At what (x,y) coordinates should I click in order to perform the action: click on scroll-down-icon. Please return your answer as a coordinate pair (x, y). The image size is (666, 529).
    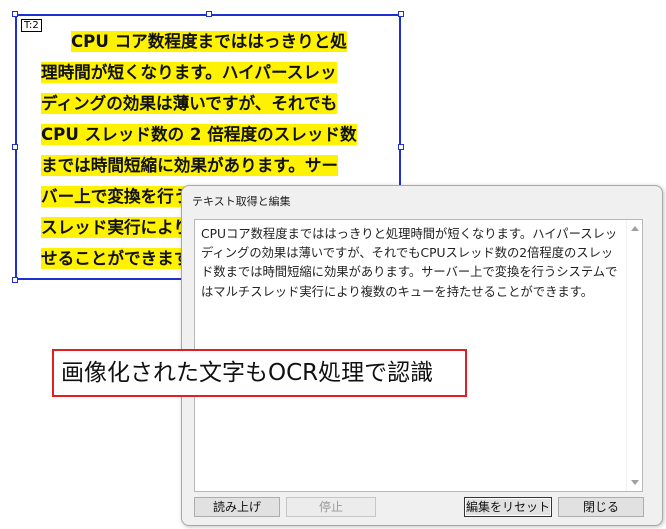
    Looking at the image, I should click on (635, 482).